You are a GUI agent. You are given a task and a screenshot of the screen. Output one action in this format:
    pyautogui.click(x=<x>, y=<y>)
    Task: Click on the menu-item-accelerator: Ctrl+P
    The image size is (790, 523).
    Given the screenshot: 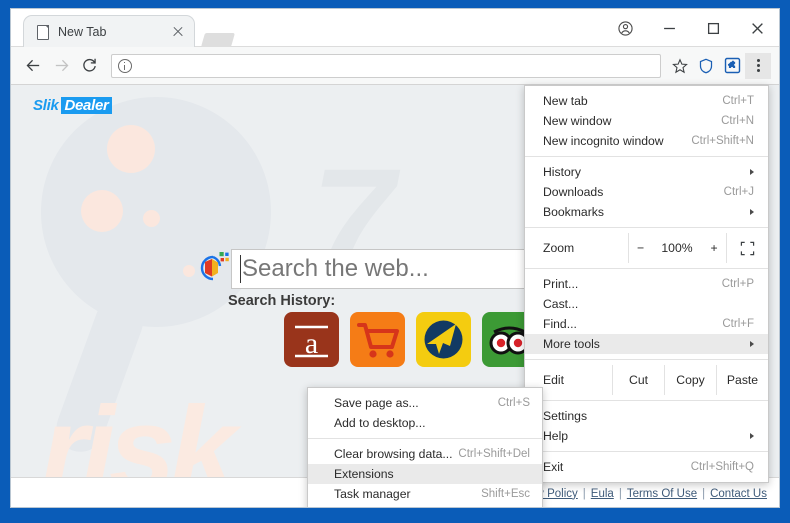 What is the action you would take?
    pyautogui.click(x=737, y=284)
    